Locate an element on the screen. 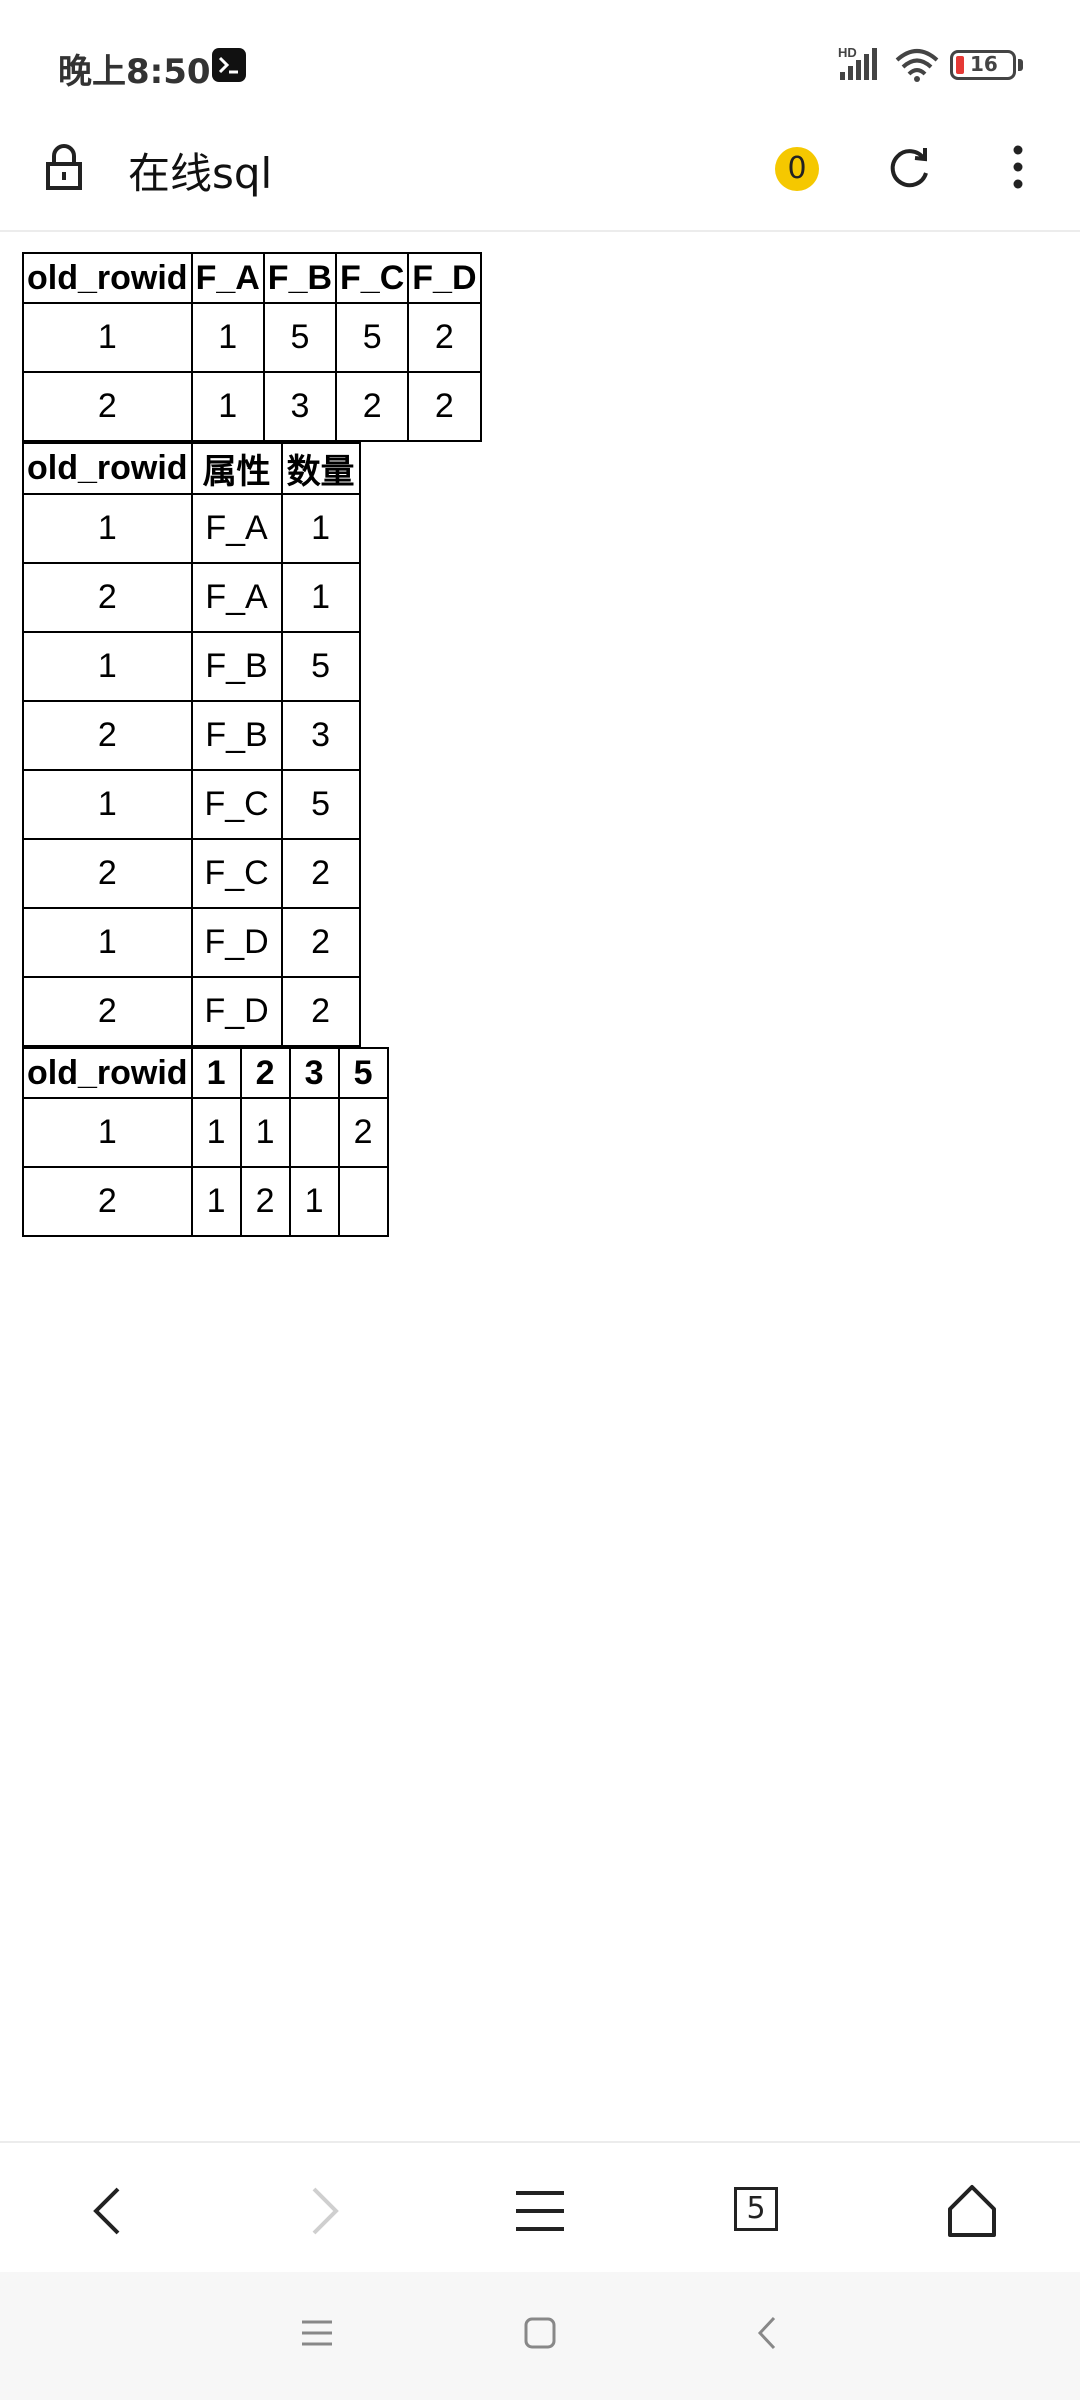  more-menu-icon is located at coordinates (1018, 169).